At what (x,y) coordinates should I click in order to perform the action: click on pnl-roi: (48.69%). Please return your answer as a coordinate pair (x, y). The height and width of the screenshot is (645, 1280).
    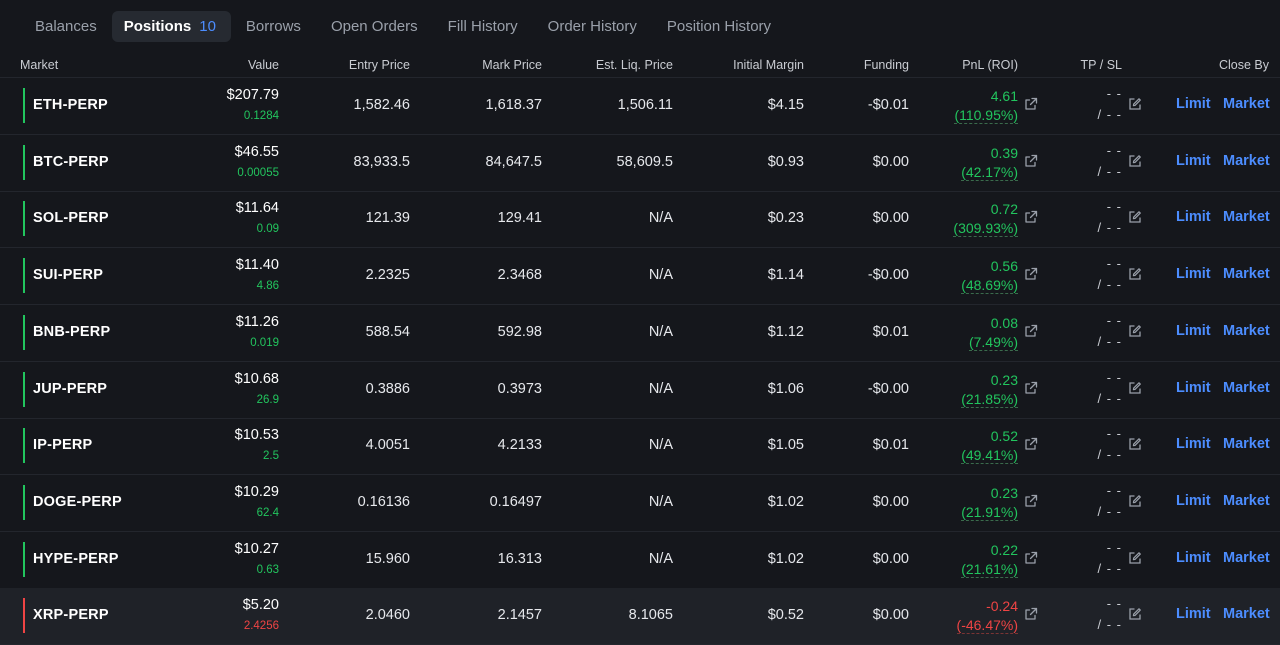
    Looking at the image, I should click on (989, 286).